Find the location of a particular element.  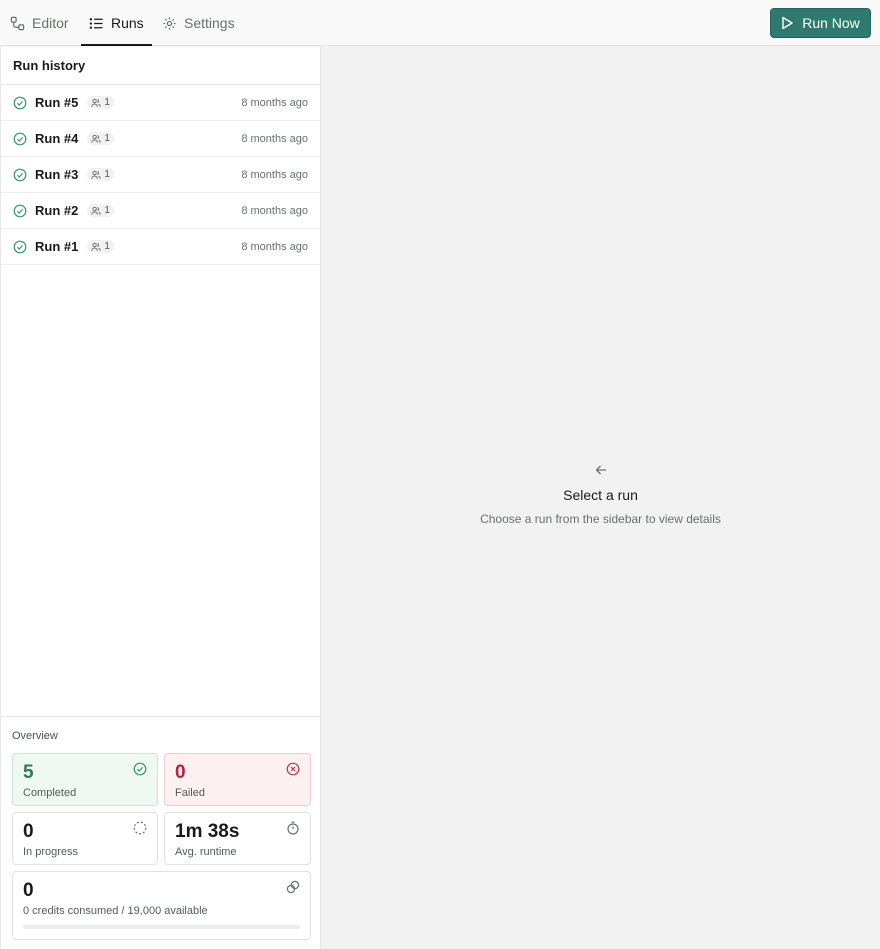

failed-count: 0 is located at coordinates (180, 772).